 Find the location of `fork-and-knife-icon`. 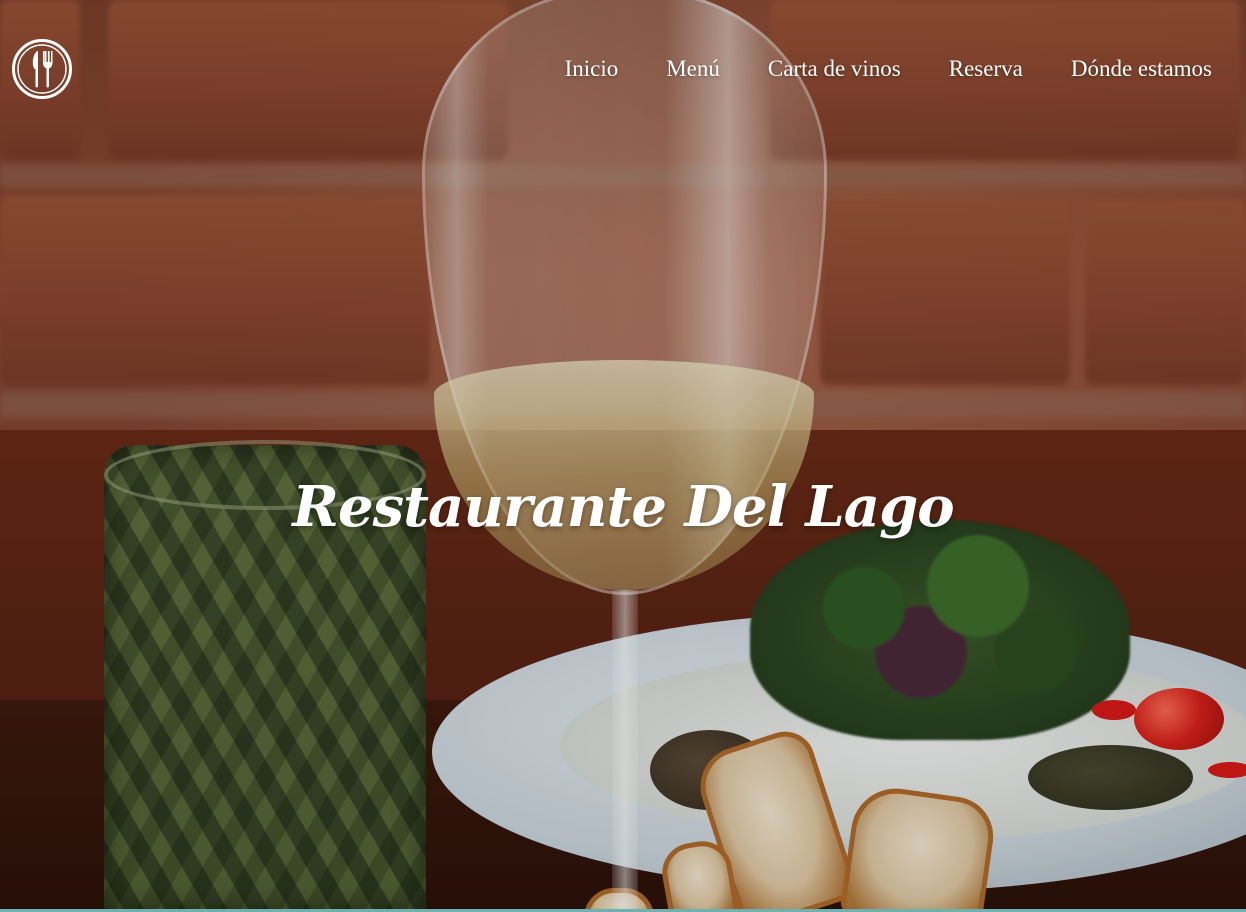

fork-and-knife-icon is located at coordinates (42, 69).